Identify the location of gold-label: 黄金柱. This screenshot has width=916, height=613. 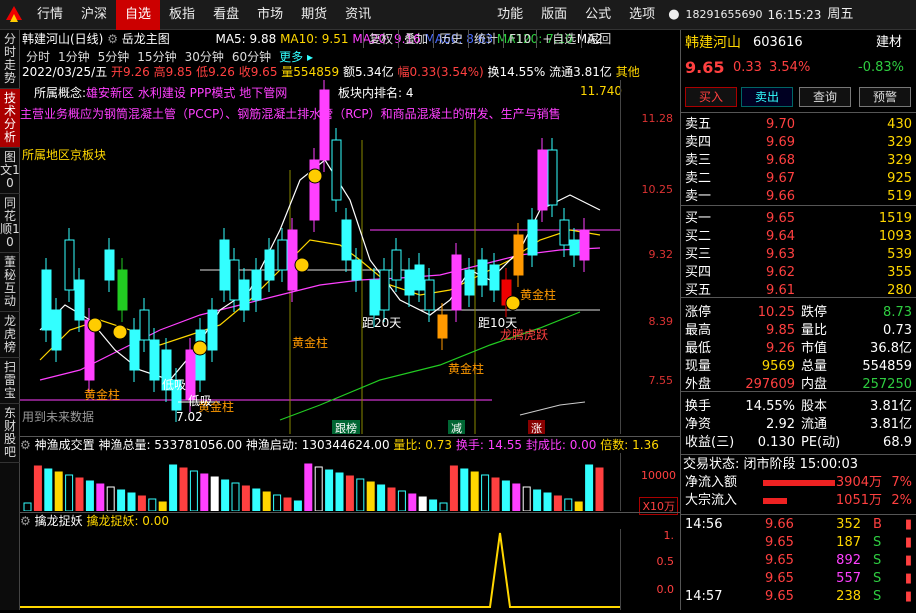
(538, 295).